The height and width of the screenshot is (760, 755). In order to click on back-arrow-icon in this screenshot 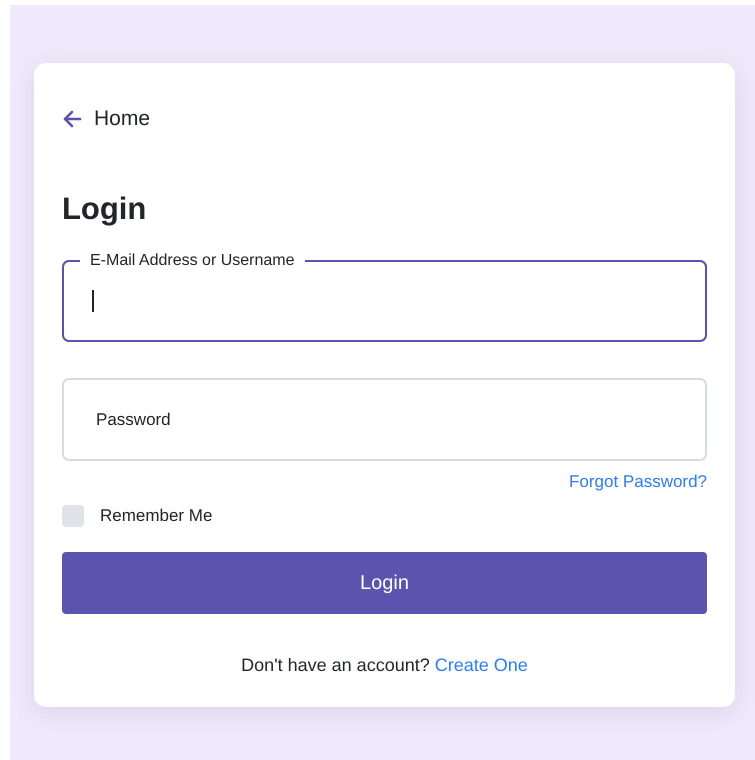, I will do `click(72, 119)`.